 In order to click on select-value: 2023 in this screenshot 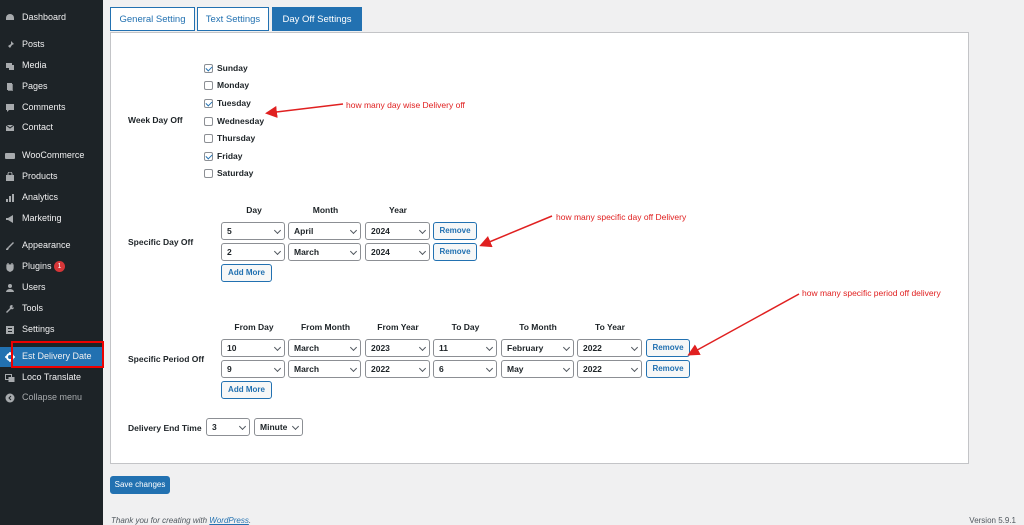, I will do `click(380, 348)`.